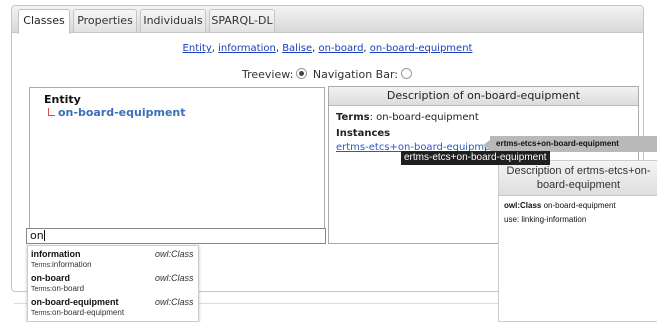 Image resolution: width=657 pixels, height=322 pixels. Describe the element at coordinates (302, 73) in the screenshot. I see `treeview-radio` at that location.